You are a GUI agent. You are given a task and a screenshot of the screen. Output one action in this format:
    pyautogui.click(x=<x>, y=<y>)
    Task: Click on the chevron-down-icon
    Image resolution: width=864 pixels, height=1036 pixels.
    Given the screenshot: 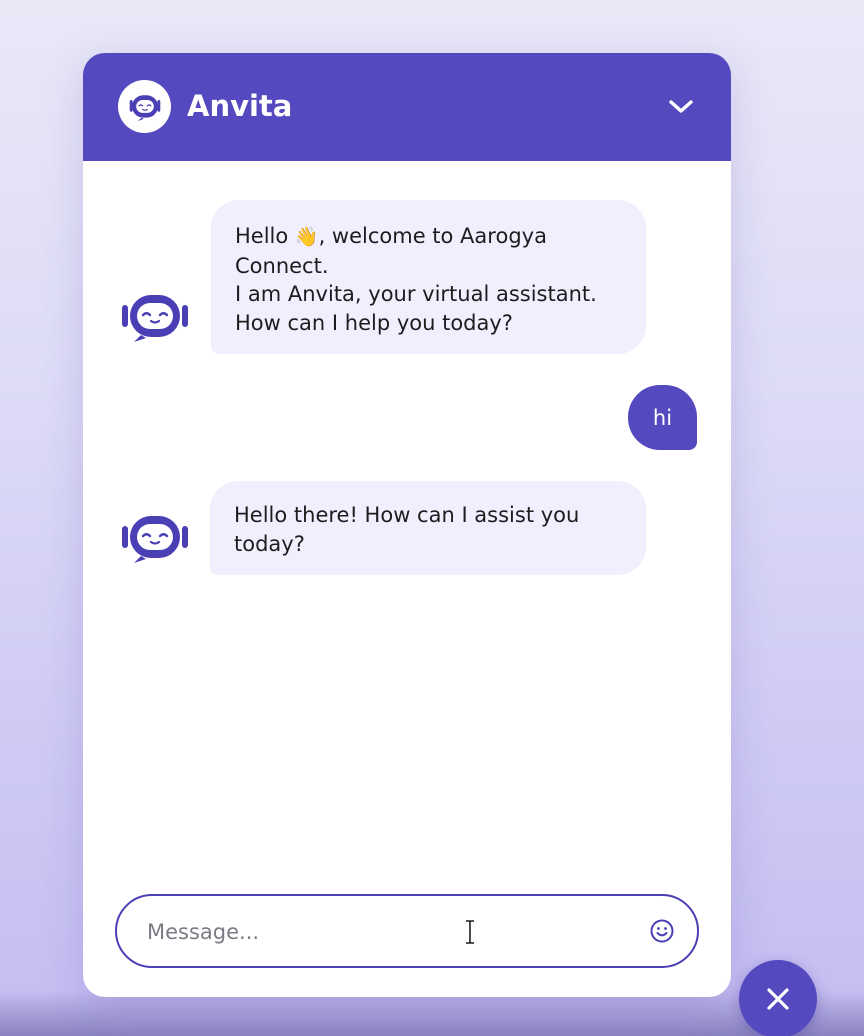 What is the action you would take?
    pyautogui.click(x=681, y=106)
    